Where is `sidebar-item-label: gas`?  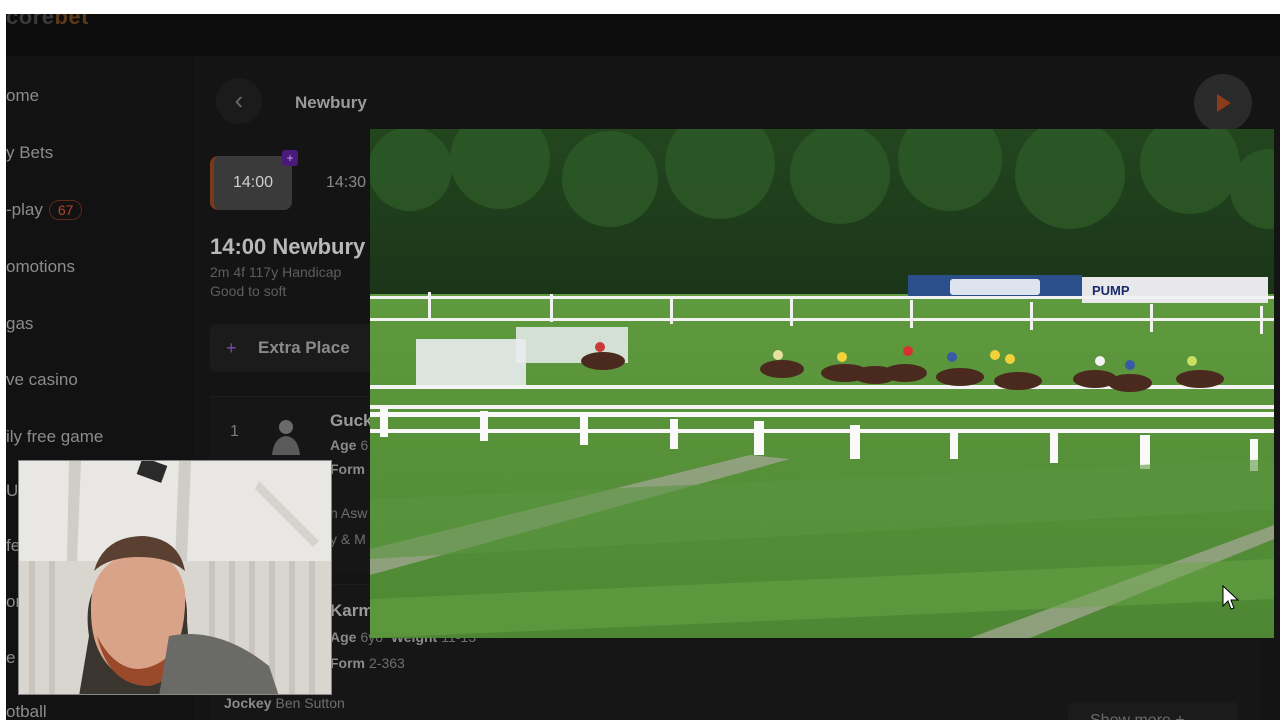
sidebar-item-label: gas is located at coordinates (20, 323).